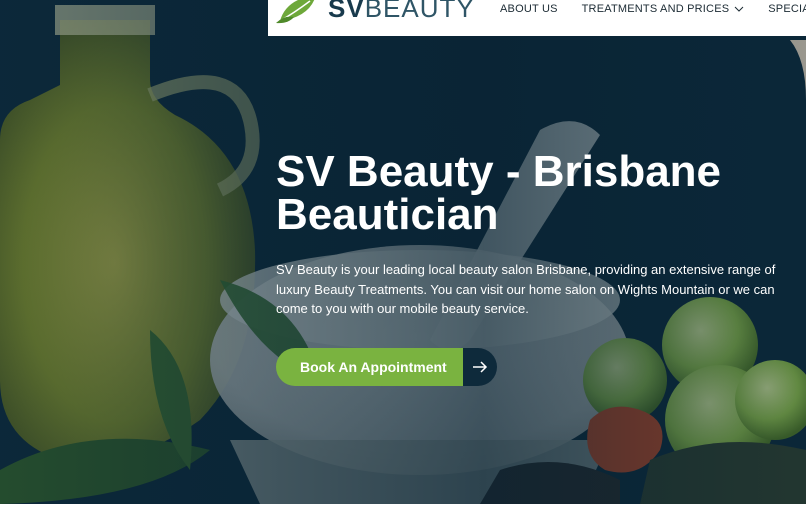  I want to click on nav-treatments-and-prices: TREATMENTS AND PRICES, so click(663, 9).